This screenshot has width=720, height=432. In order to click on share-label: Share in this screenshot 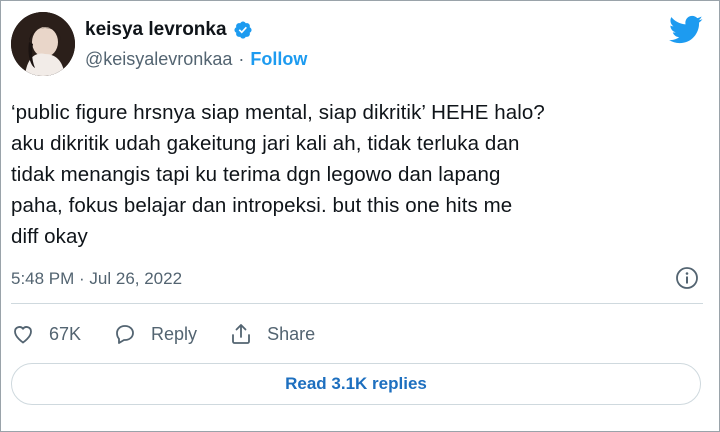, I will do `click(291, 333)`.